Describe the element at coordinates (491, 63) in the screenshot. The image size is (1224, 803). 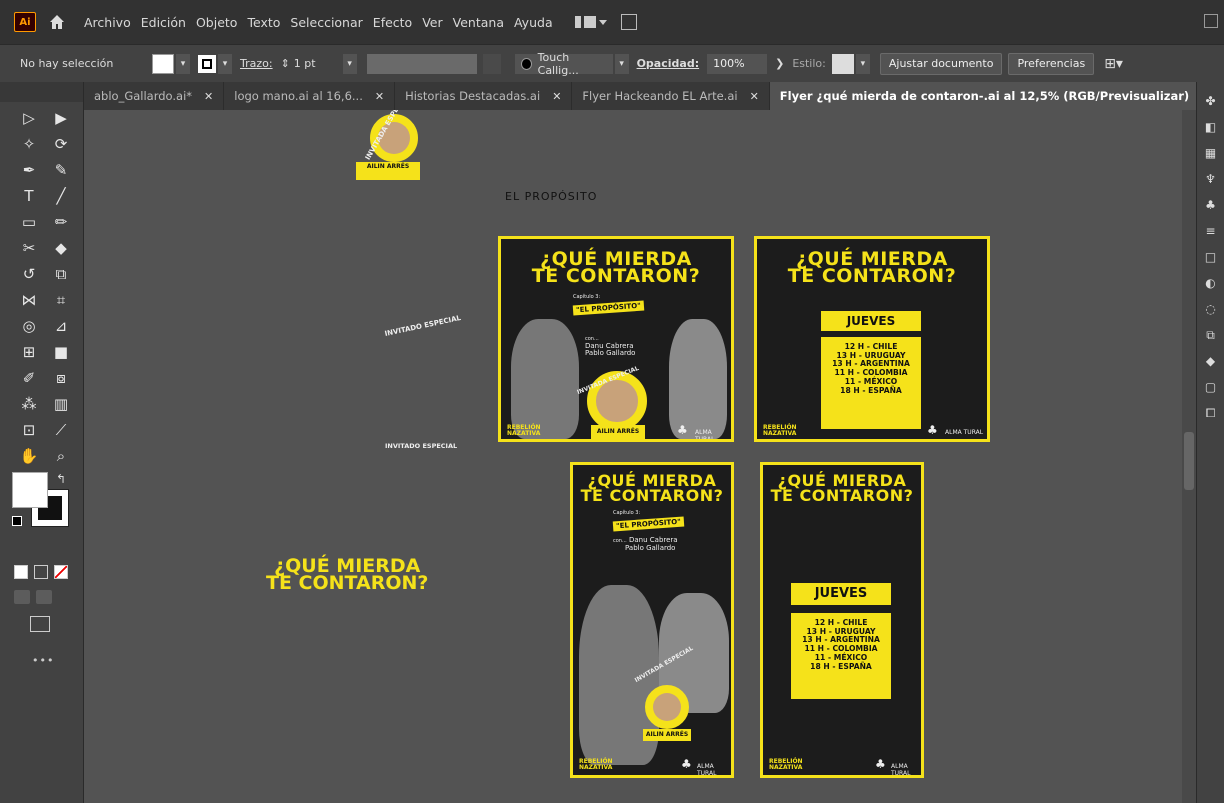
I see `brush-dropdown` at that location.